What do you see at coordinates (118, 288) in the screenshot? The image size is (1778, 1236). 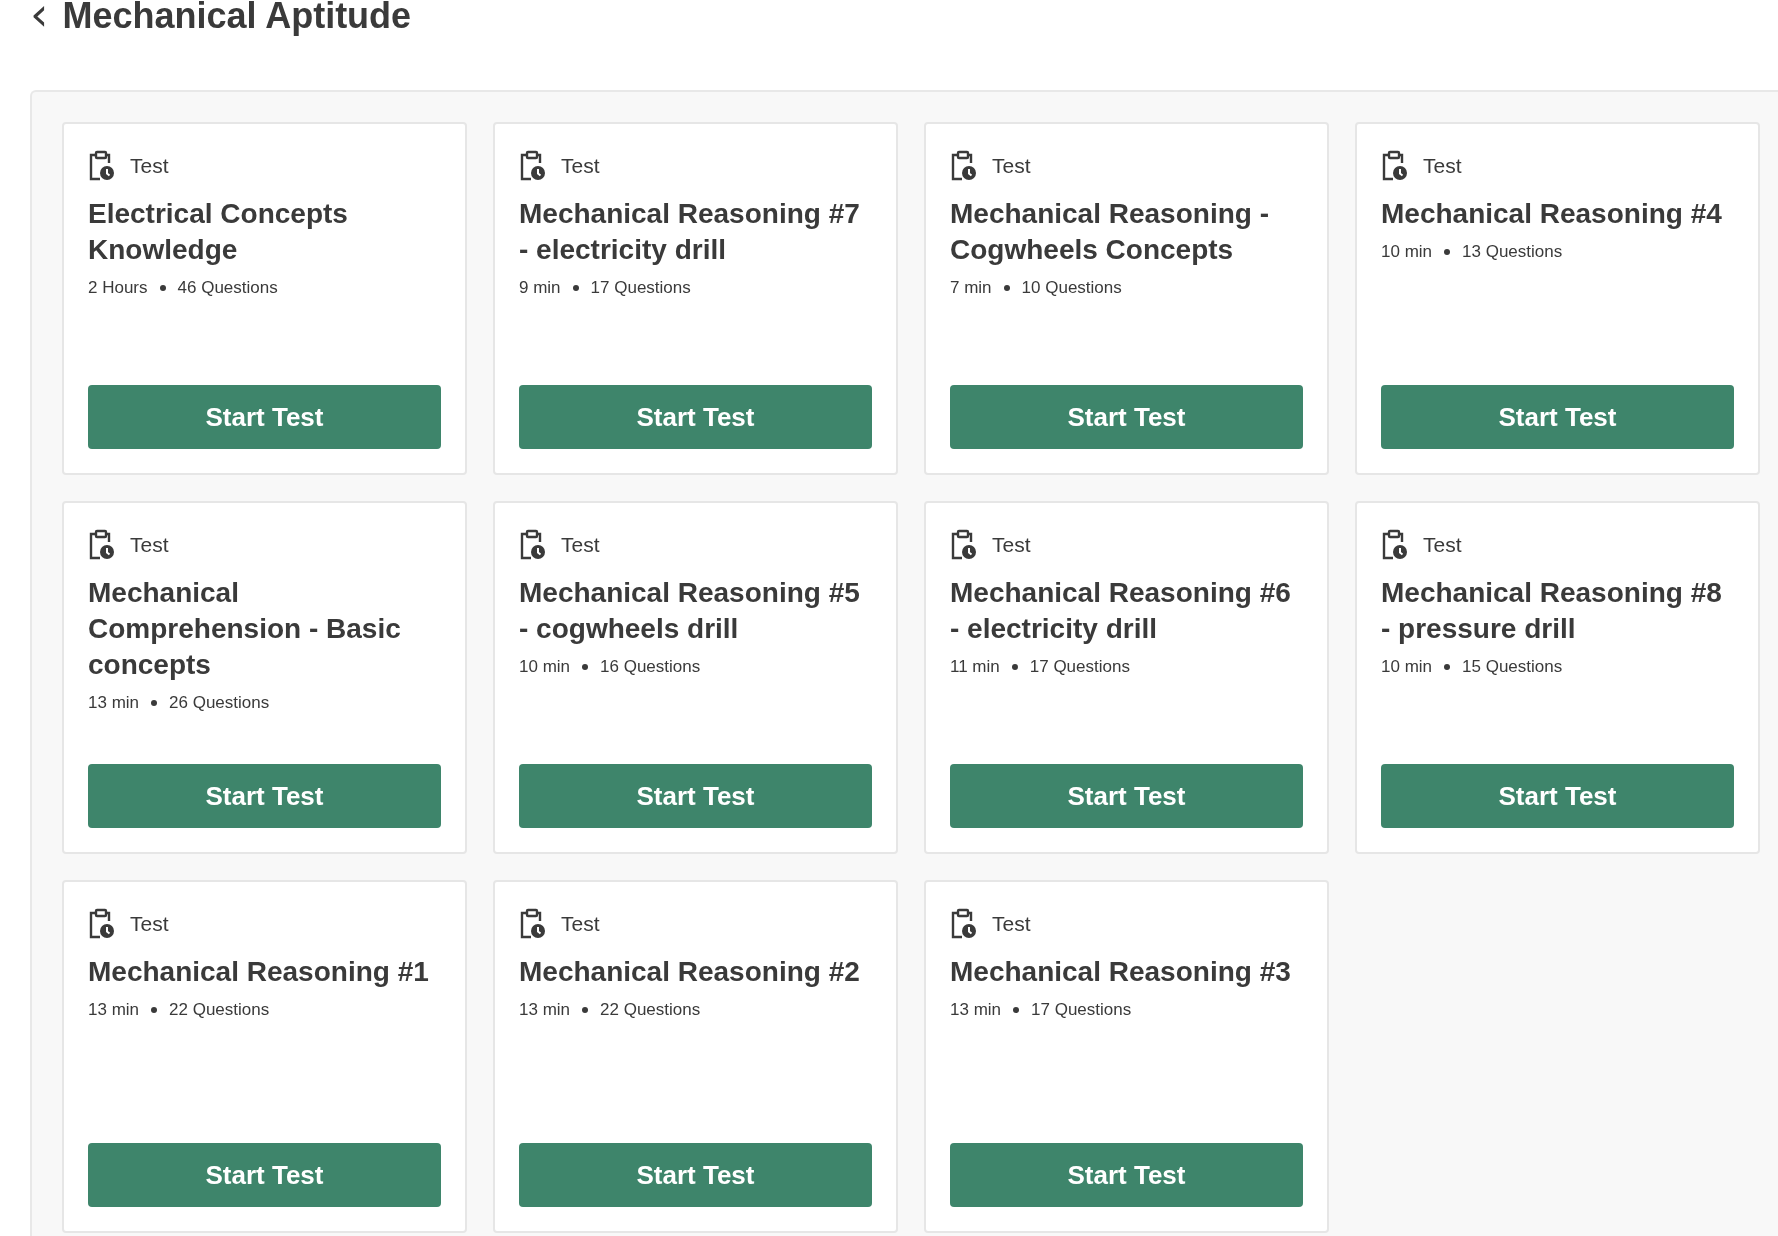 I see `duration-text: 2 Hours` at bounding box center [118, 288].